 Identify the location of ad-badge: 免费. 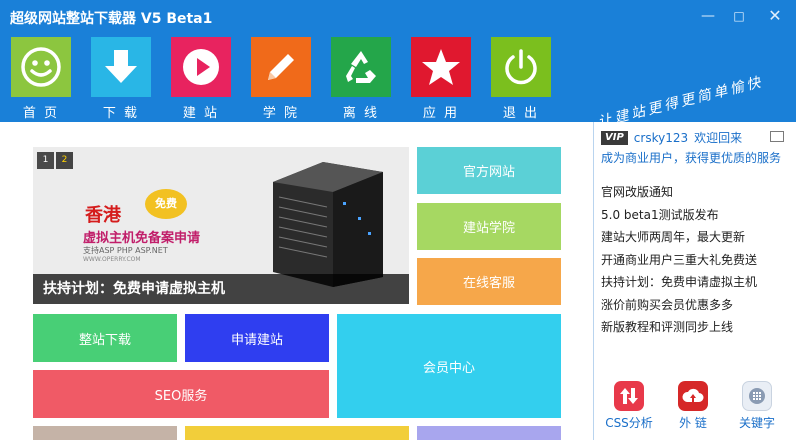
(166, 204).